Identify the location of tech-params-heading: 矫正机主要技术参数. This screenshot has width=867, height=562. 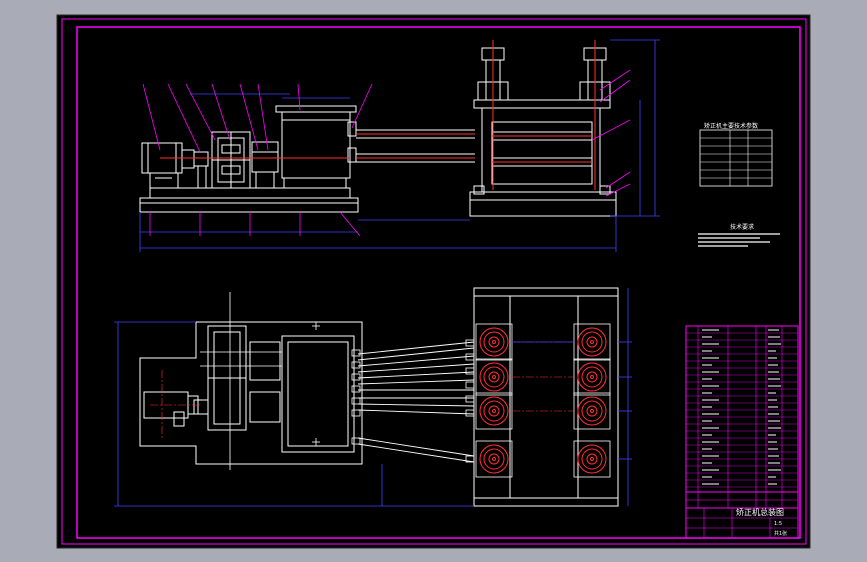
(731, 126).